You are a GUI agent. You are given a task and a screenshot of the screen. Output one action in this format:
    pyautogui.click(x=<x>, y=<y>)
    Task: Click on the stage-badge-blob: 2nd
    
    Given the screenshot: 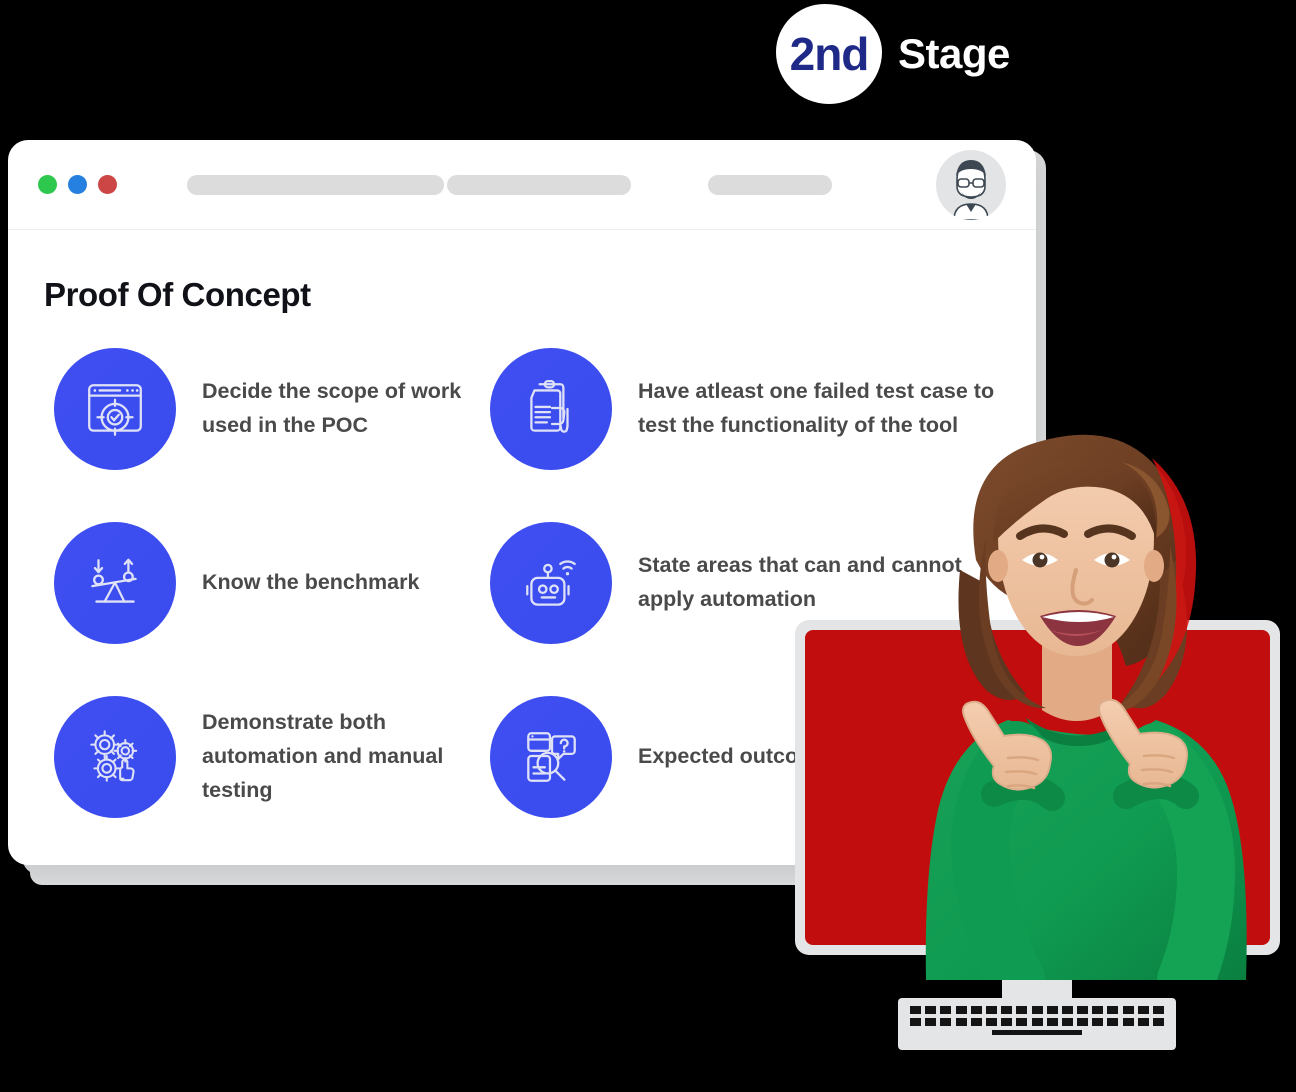 What is the action you would take?
    pyautogui.click(x=829, y=54)
    